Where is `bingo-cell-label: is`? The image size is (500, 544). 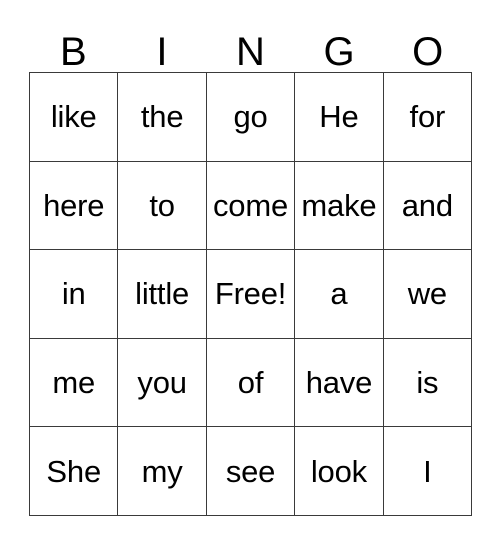 bingo-cell-label: is is located at coordinates (427, 383).